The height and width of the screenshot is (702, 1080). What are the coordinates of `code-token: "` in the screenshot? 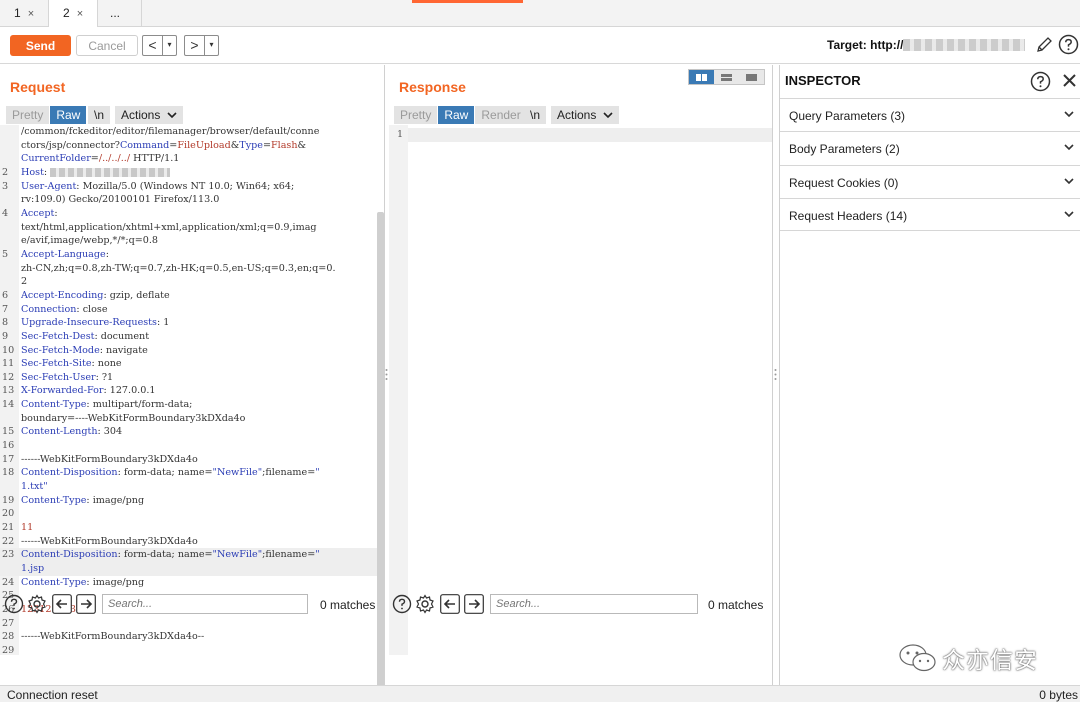 It's located at (317, 555).